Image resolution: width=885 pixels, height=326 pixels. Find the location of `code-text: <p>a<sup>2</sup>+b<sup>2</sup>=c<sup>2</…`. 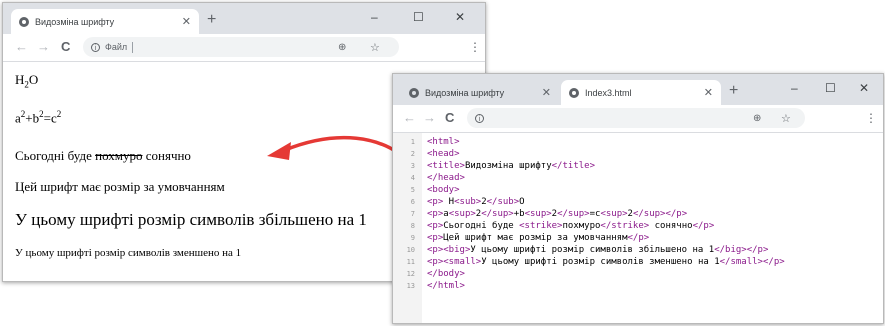

code-text: <p>a<sup>2</sup>+b<sup>2</sup>=c<sup>2</… is located at coordinates (557, 214).